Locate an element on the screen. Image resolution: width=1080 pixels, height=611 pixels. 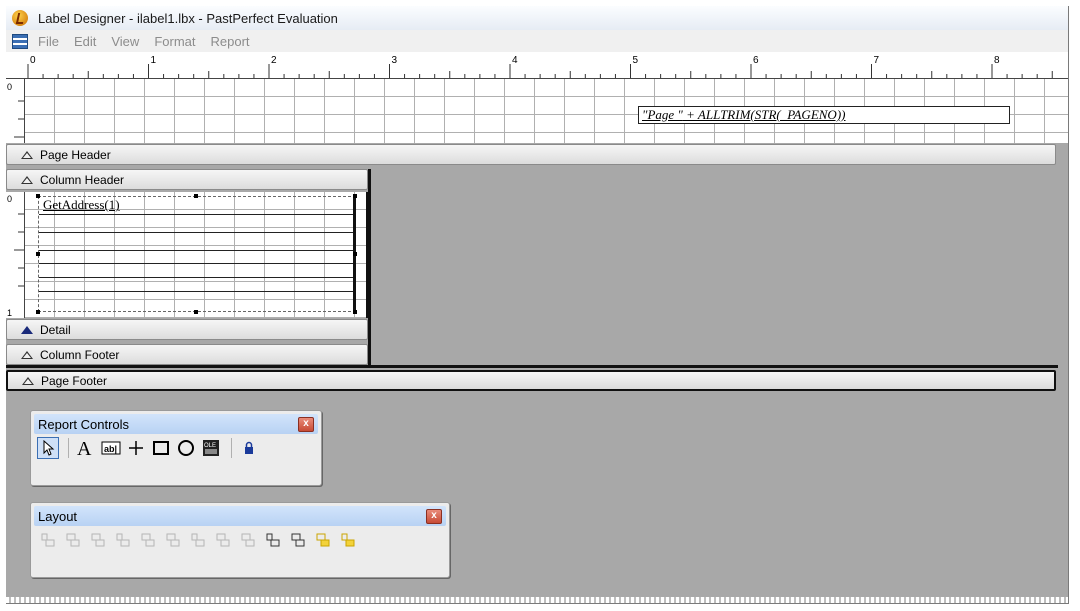
layout-titlebar: Layout x is located at coordinates (240, 516).